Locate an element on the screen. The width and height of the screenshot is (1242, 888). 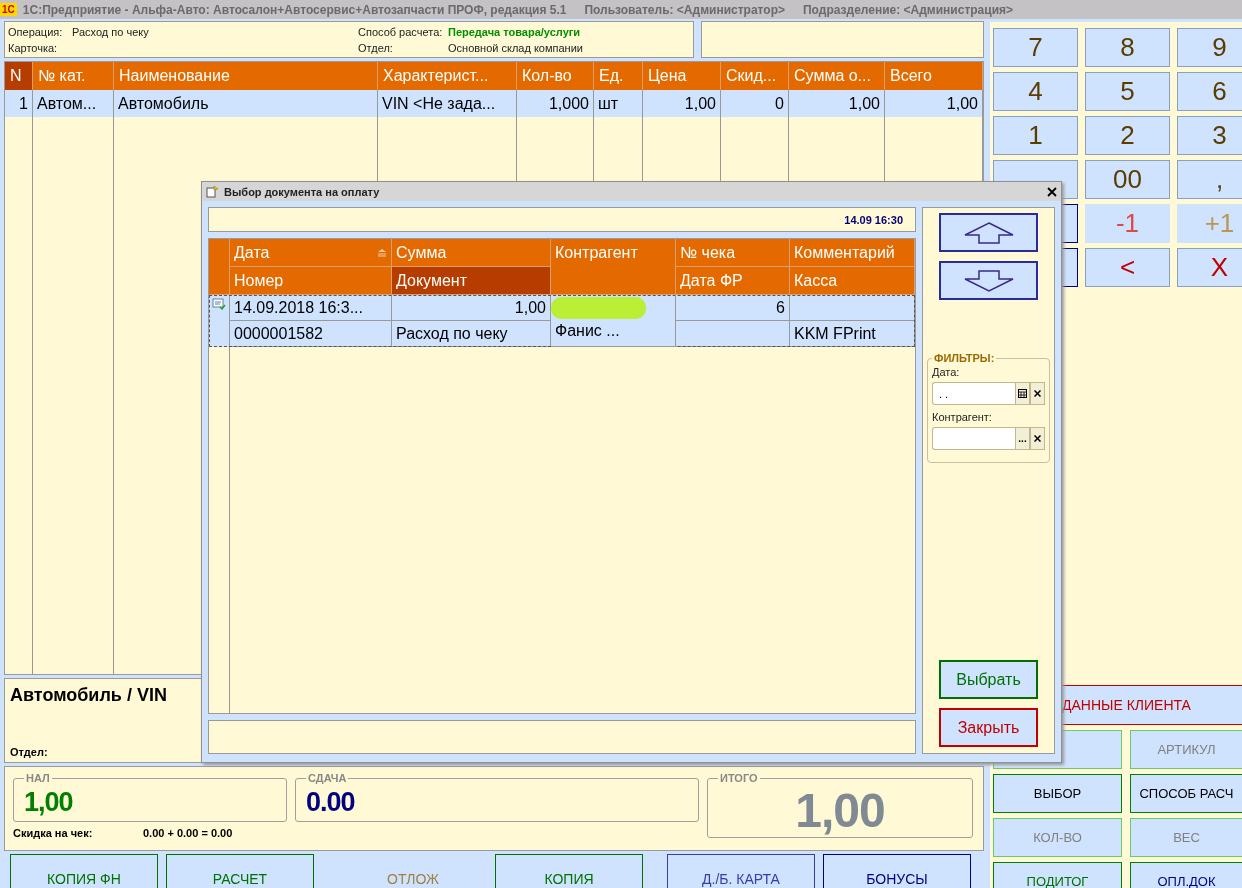
filter-label: Дата: is located at coordinates (946, 372).